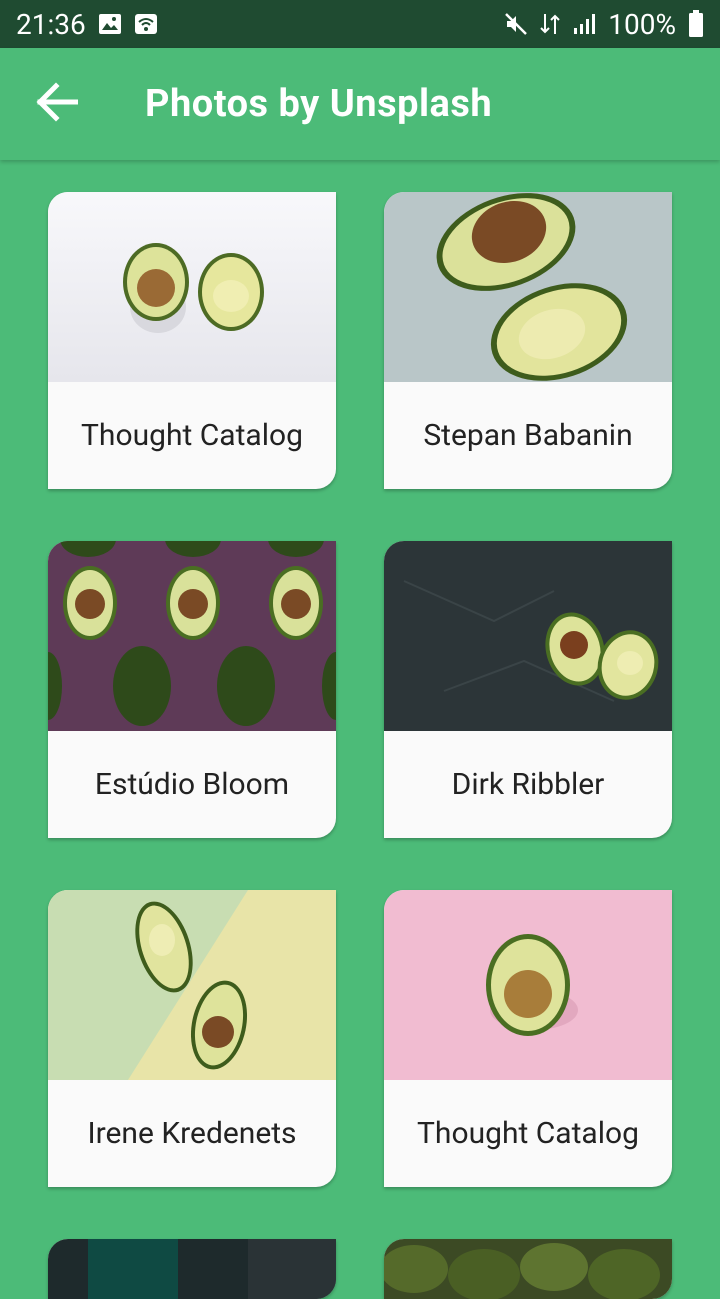  Describe the element at coordinates (319, 104) in the screenshot. I see `page-title: Photos by Unsplash` at that location.